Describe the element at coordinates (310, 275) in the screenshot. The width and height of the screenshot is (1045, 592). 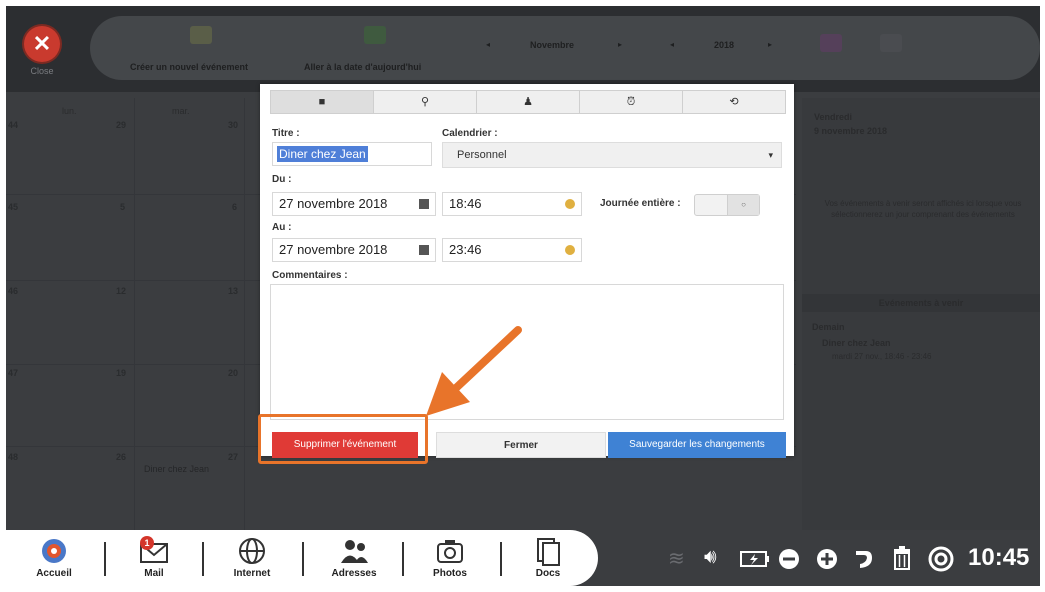
I see `comments-label: Commentaires :` at that location.